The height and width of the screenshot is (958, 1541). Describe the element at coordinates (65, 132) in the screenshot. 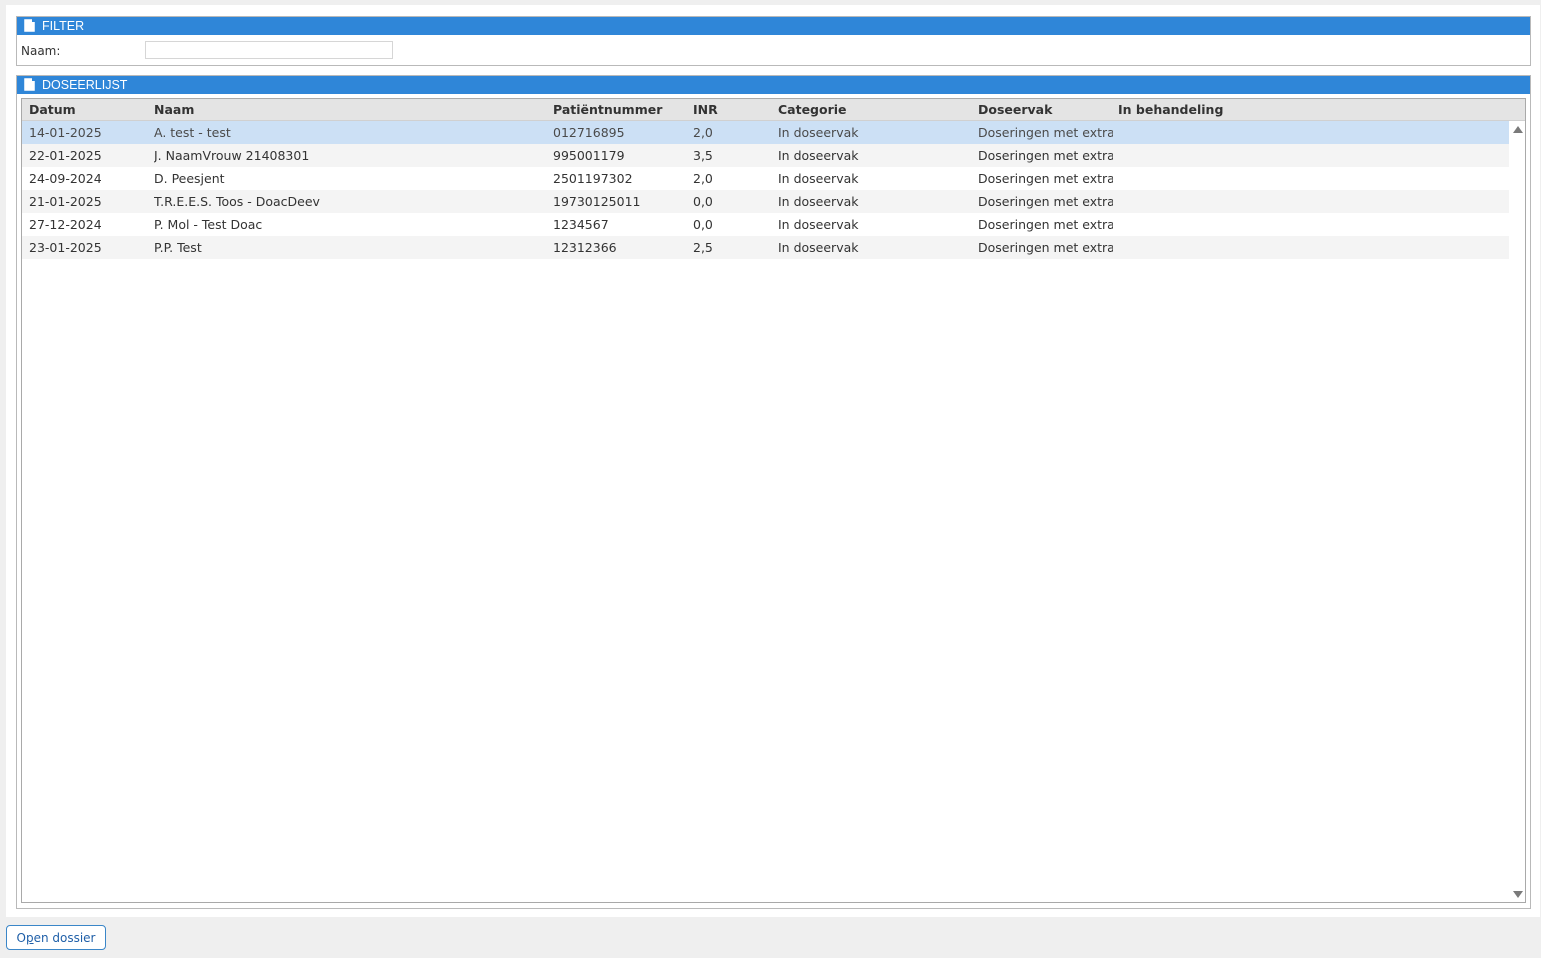

I see `cell-datum: 14-01-2025` at that location.